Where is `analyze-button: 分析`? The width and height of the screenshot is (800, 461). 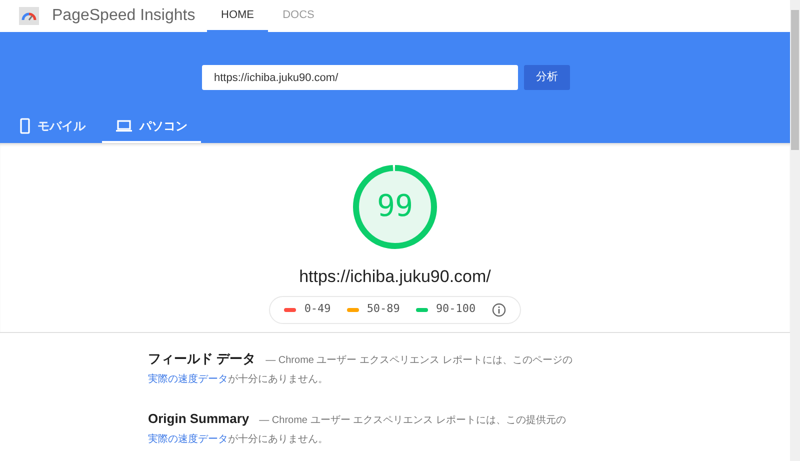 analyze-button: 分析 is located at coordinates (547, 77).